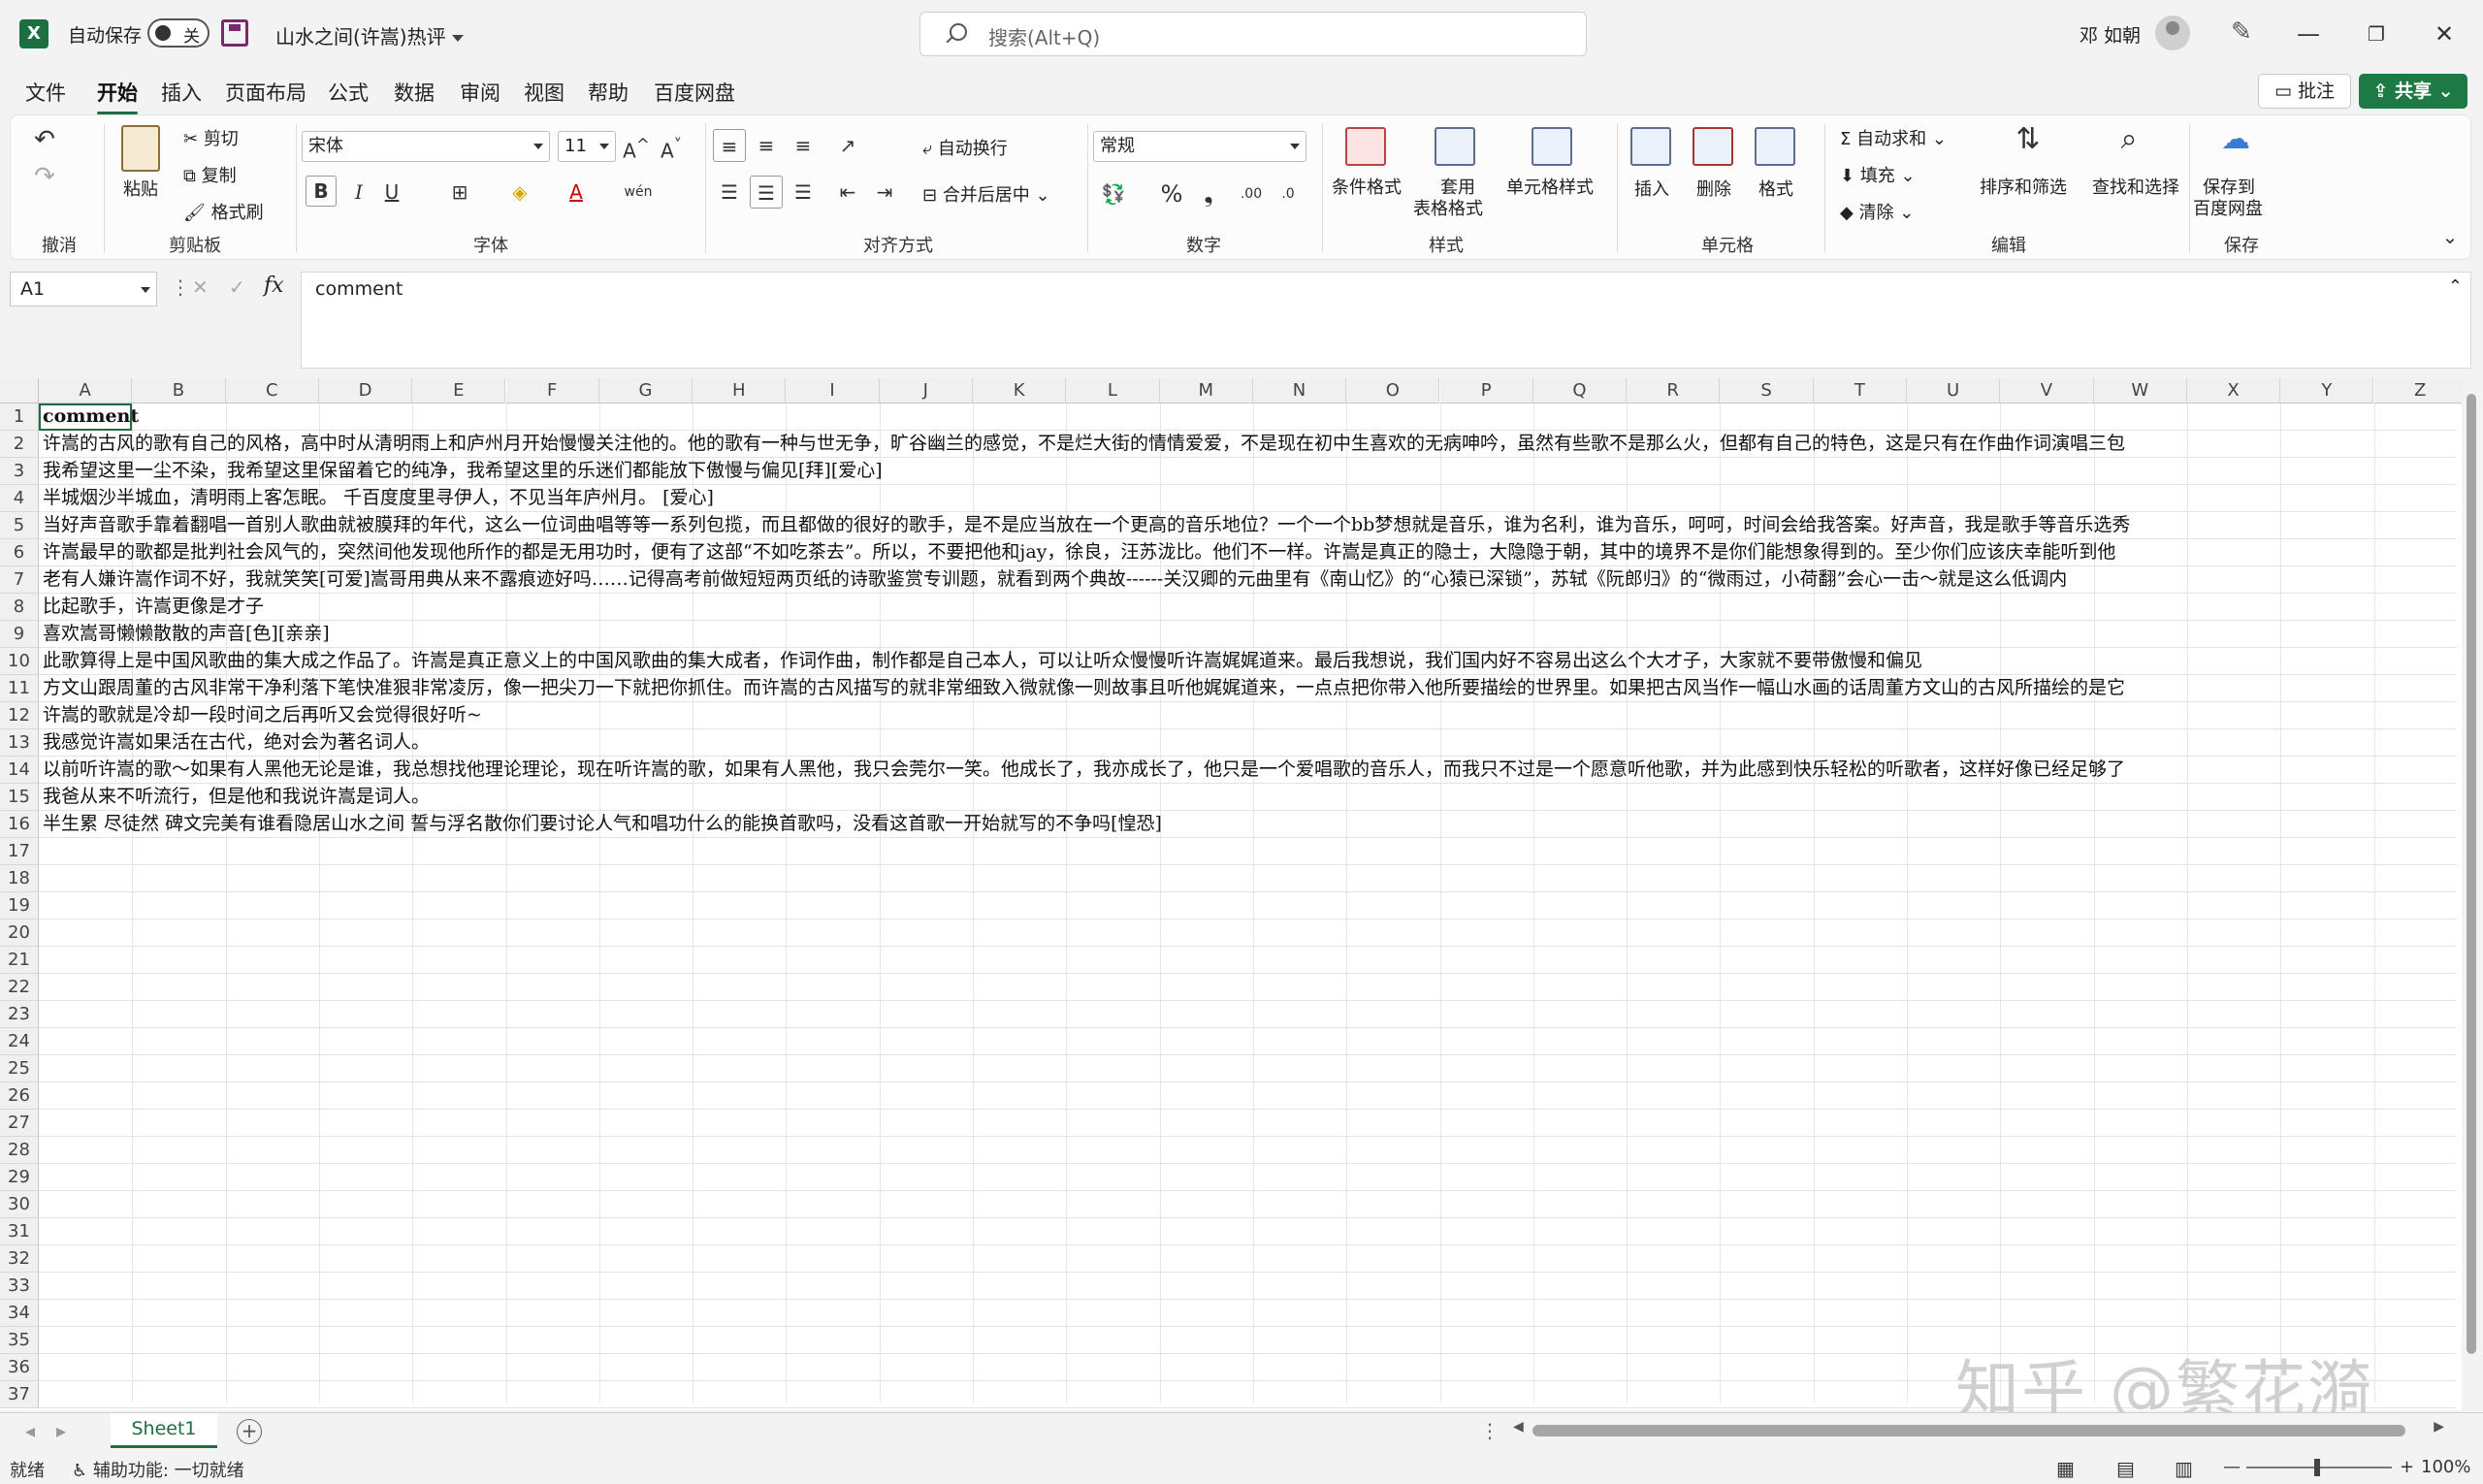  What do you see at coordinates (20, 798) in the screenshot?
I see `row-header: 15` at bounding box center [20, 798].